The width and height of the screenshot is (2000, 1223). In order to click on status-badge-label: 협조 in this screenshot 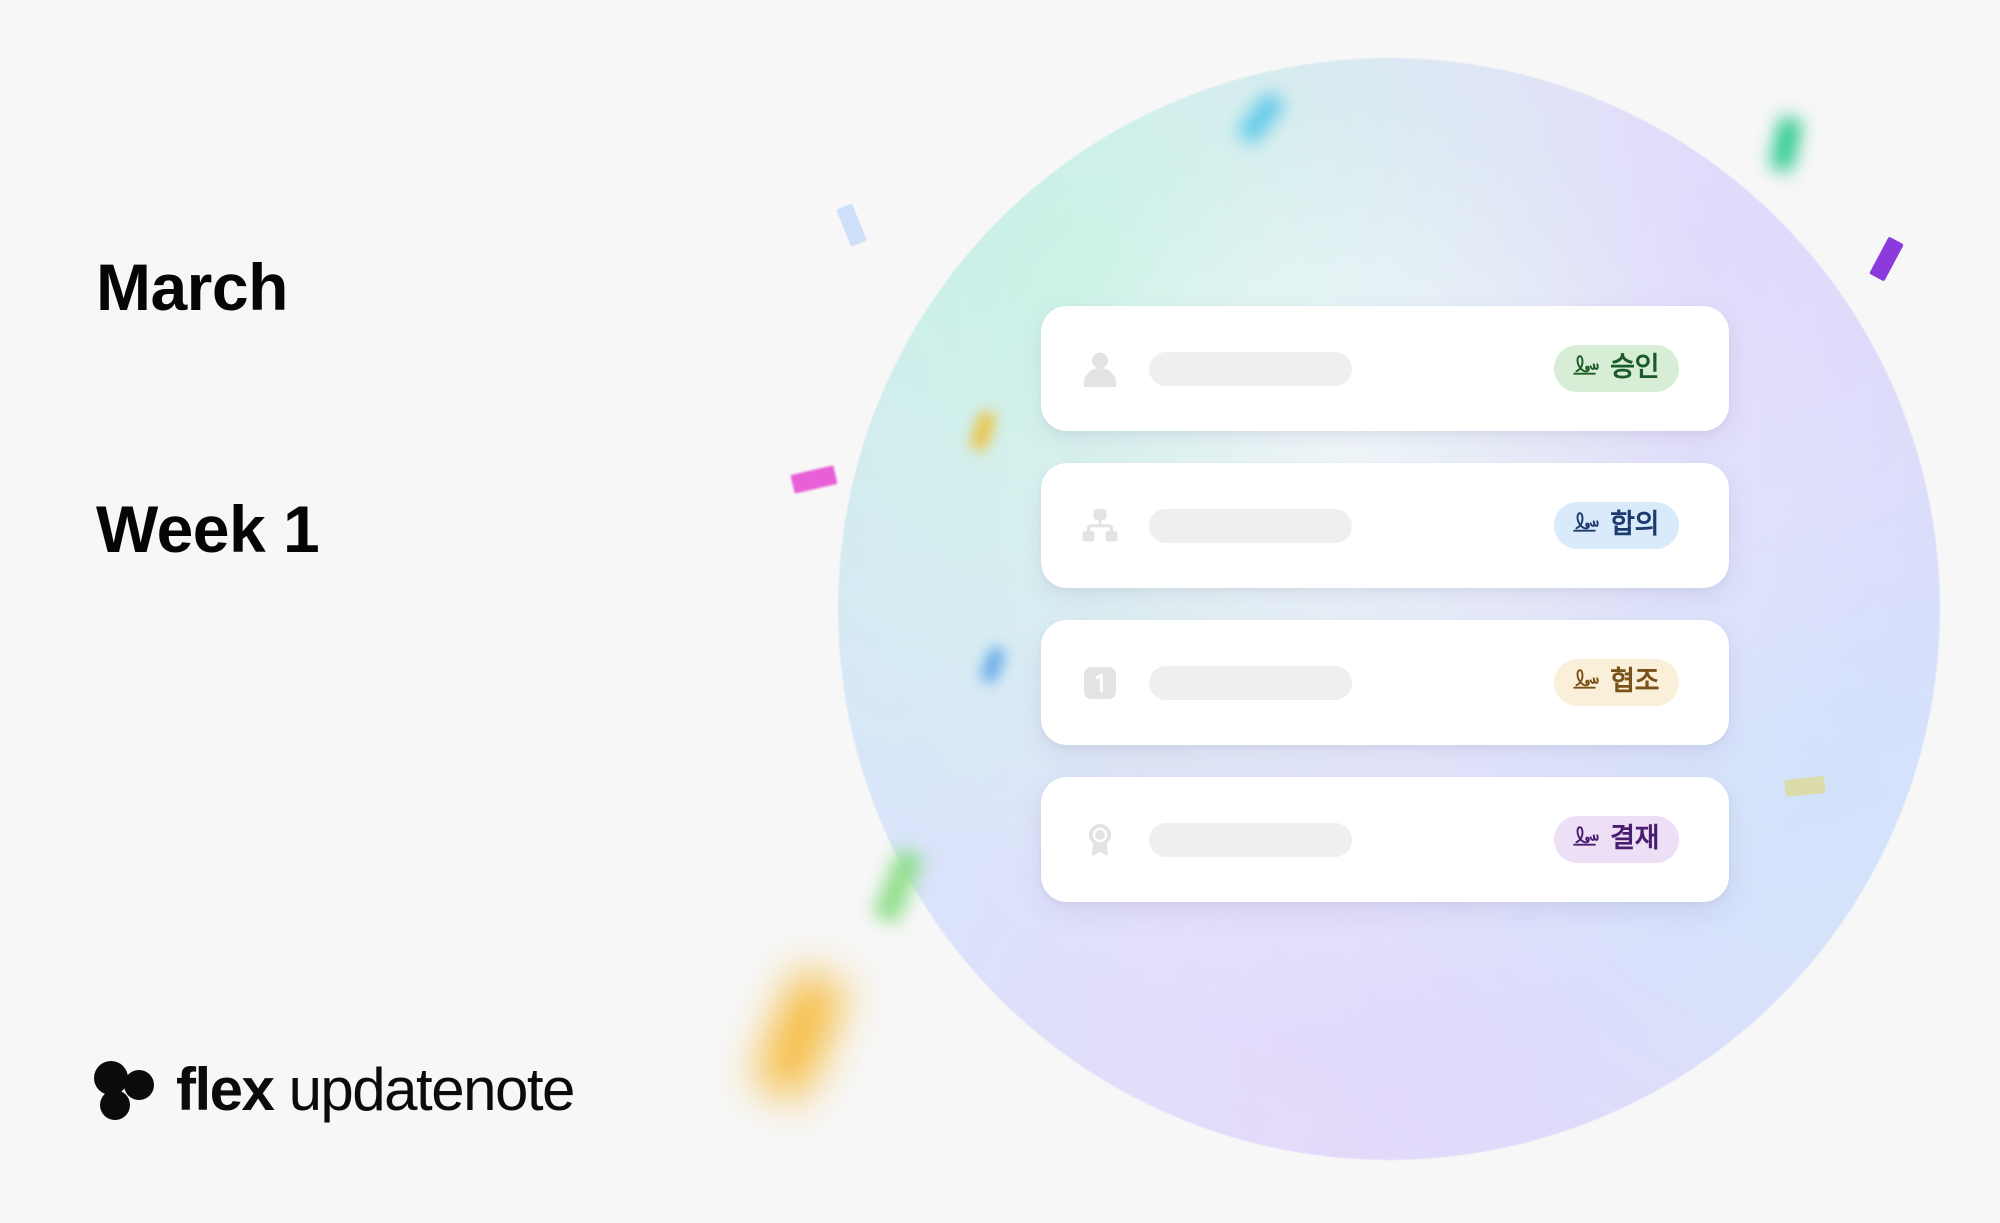, I will do `click(1635, 681)`.